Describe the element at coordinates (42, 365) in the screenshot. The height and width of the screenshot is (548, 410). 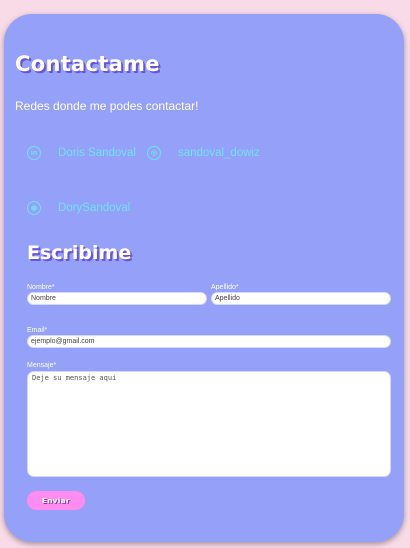
I see `mensaje-label: Mensaje*` at that location.